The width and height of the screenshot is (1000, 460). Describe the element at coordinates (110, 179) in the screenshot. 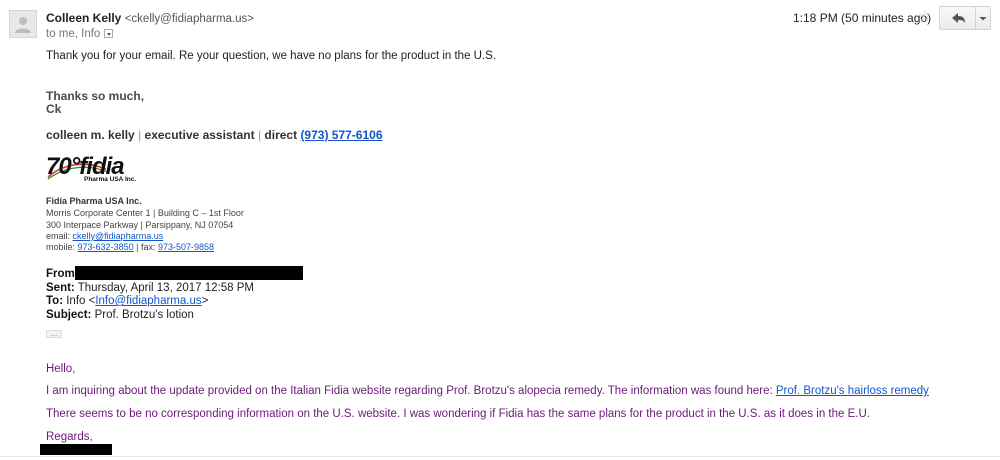

I see `logo-subtitle: Pharma USA Inc.` at that location.